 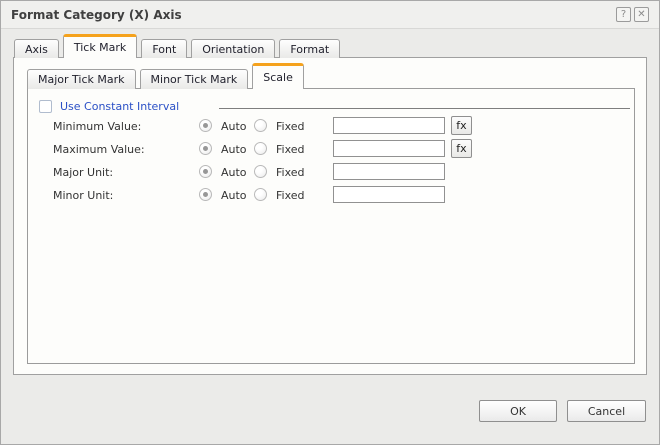 I want to click on major-unit-row: Major Unit: Auto Fixed, so click(x=331, y=173).